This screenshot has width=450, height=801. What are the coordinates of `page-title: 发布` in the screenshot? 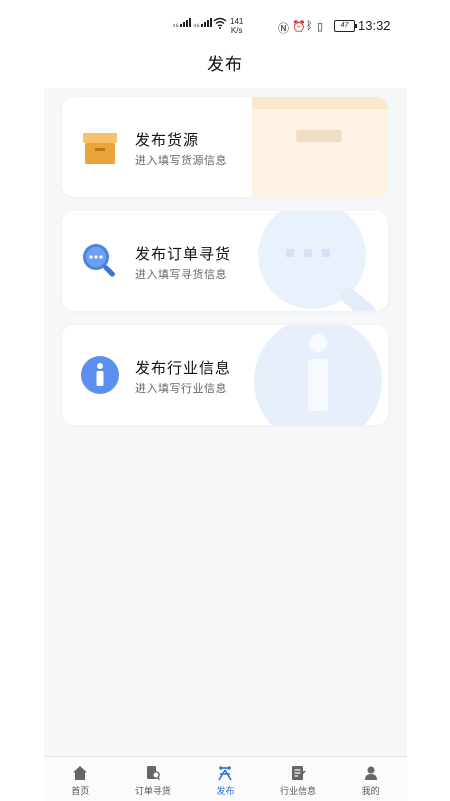 It's located at (225, 65).